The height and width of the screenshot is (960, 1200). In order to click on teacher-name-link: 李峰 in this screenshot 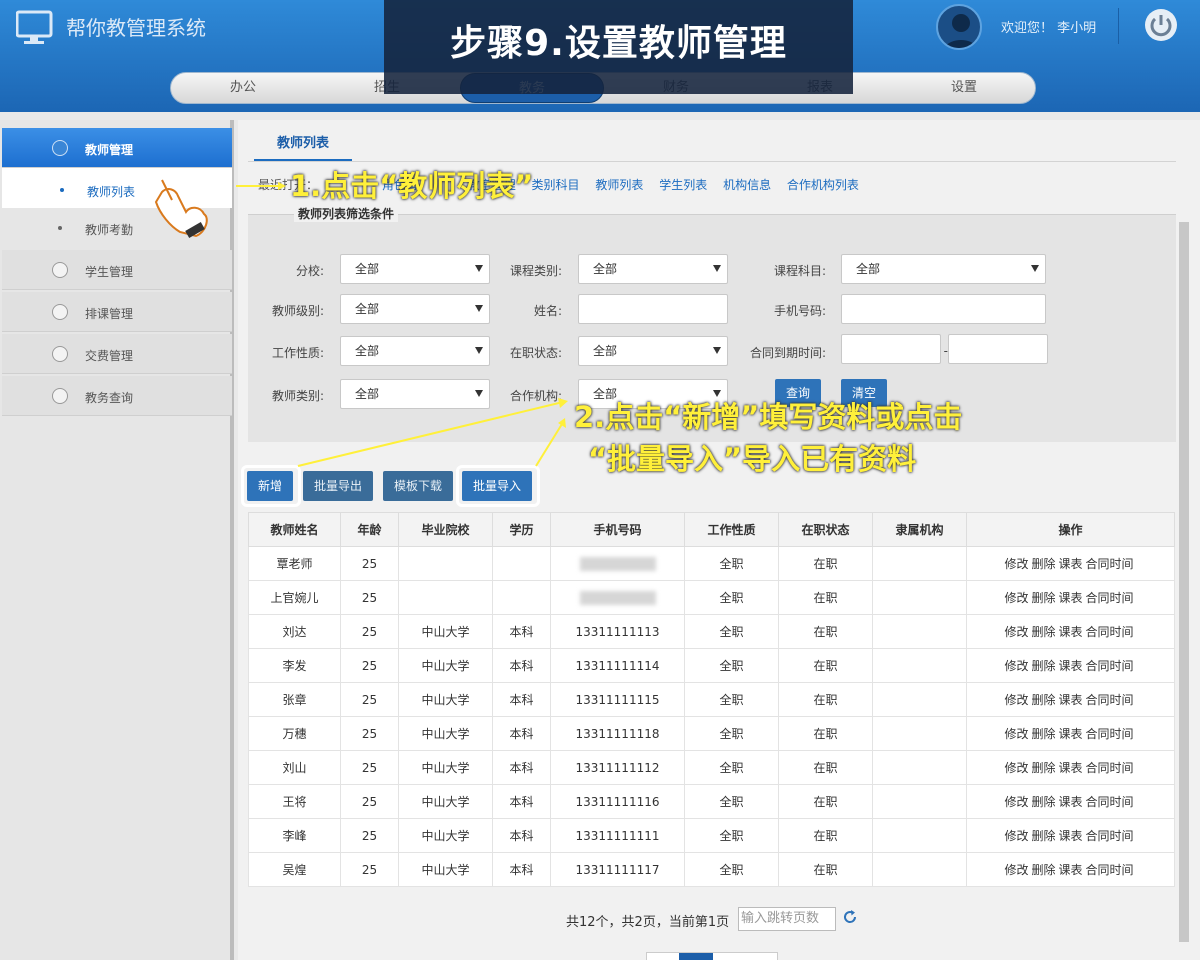, I will do `click(294, 835)`.